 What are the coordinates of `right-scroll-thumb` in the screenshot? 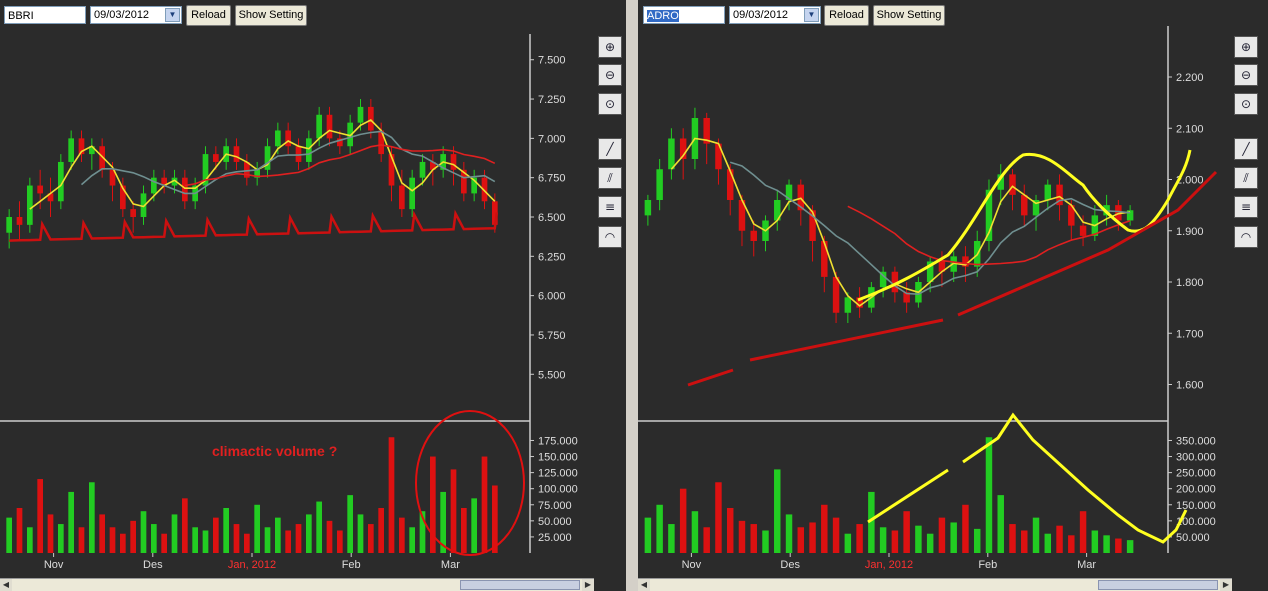 It's located at (1158, 585).